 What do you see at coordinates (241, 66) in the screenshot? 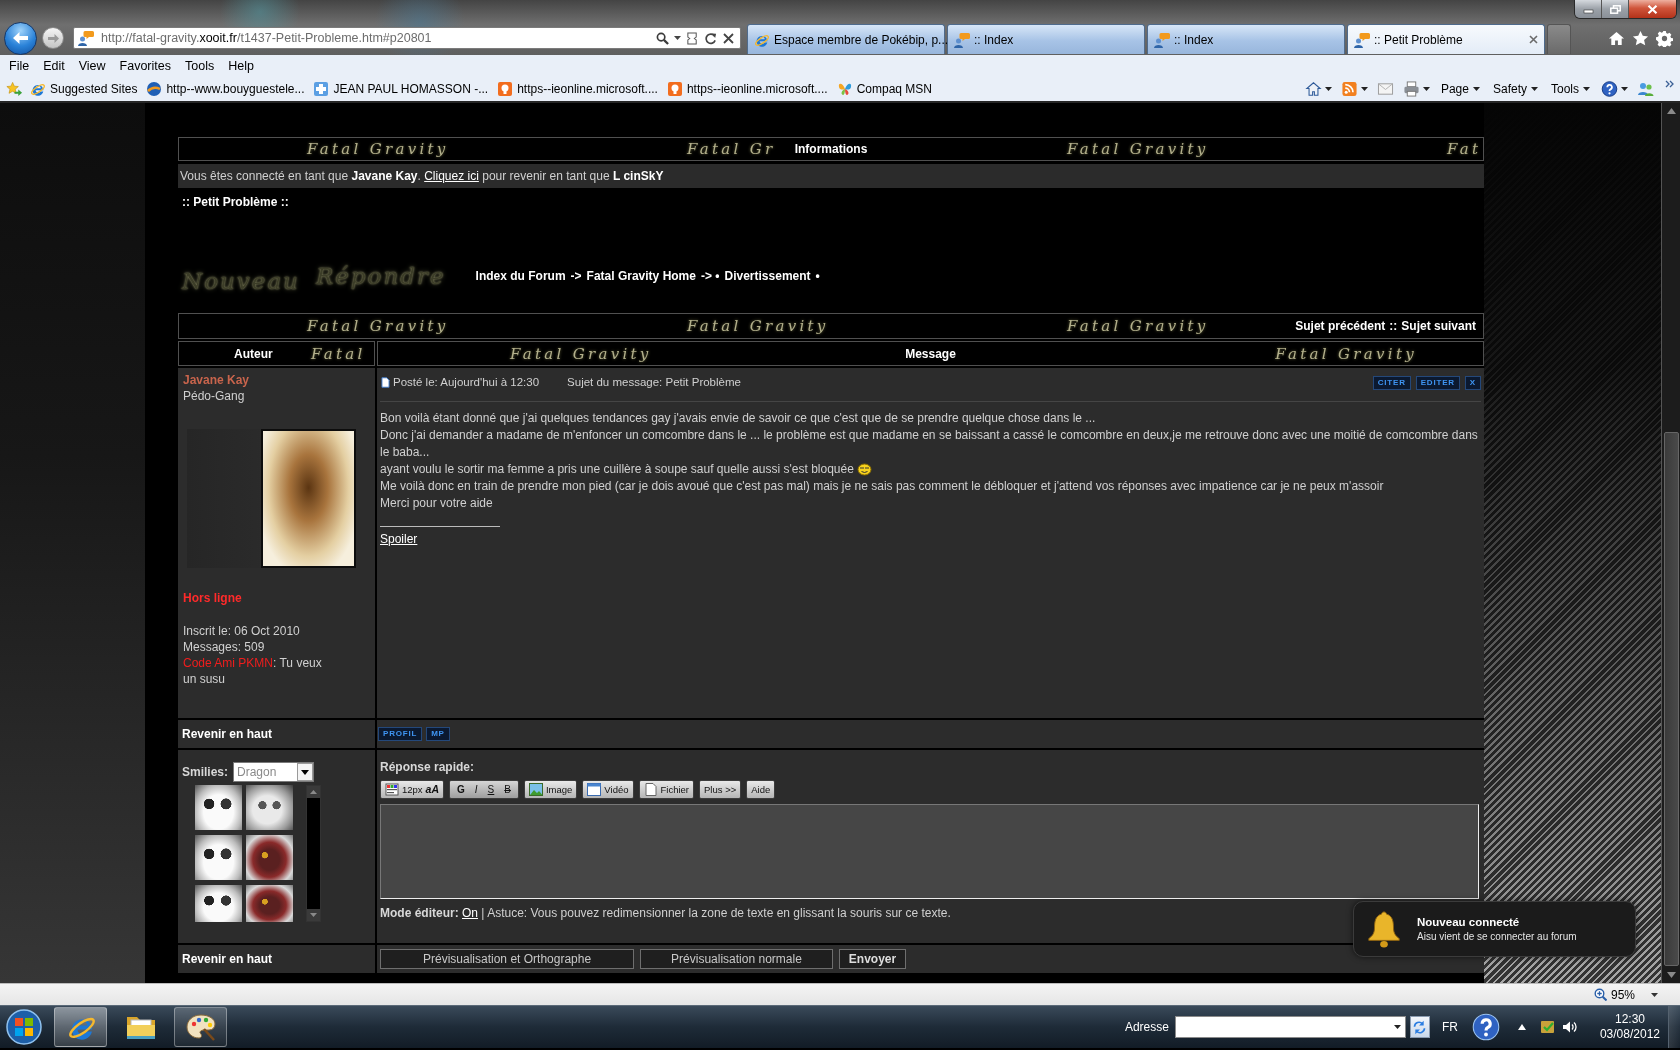
I see `menu-item: Help` at bounding box center [241, 66].